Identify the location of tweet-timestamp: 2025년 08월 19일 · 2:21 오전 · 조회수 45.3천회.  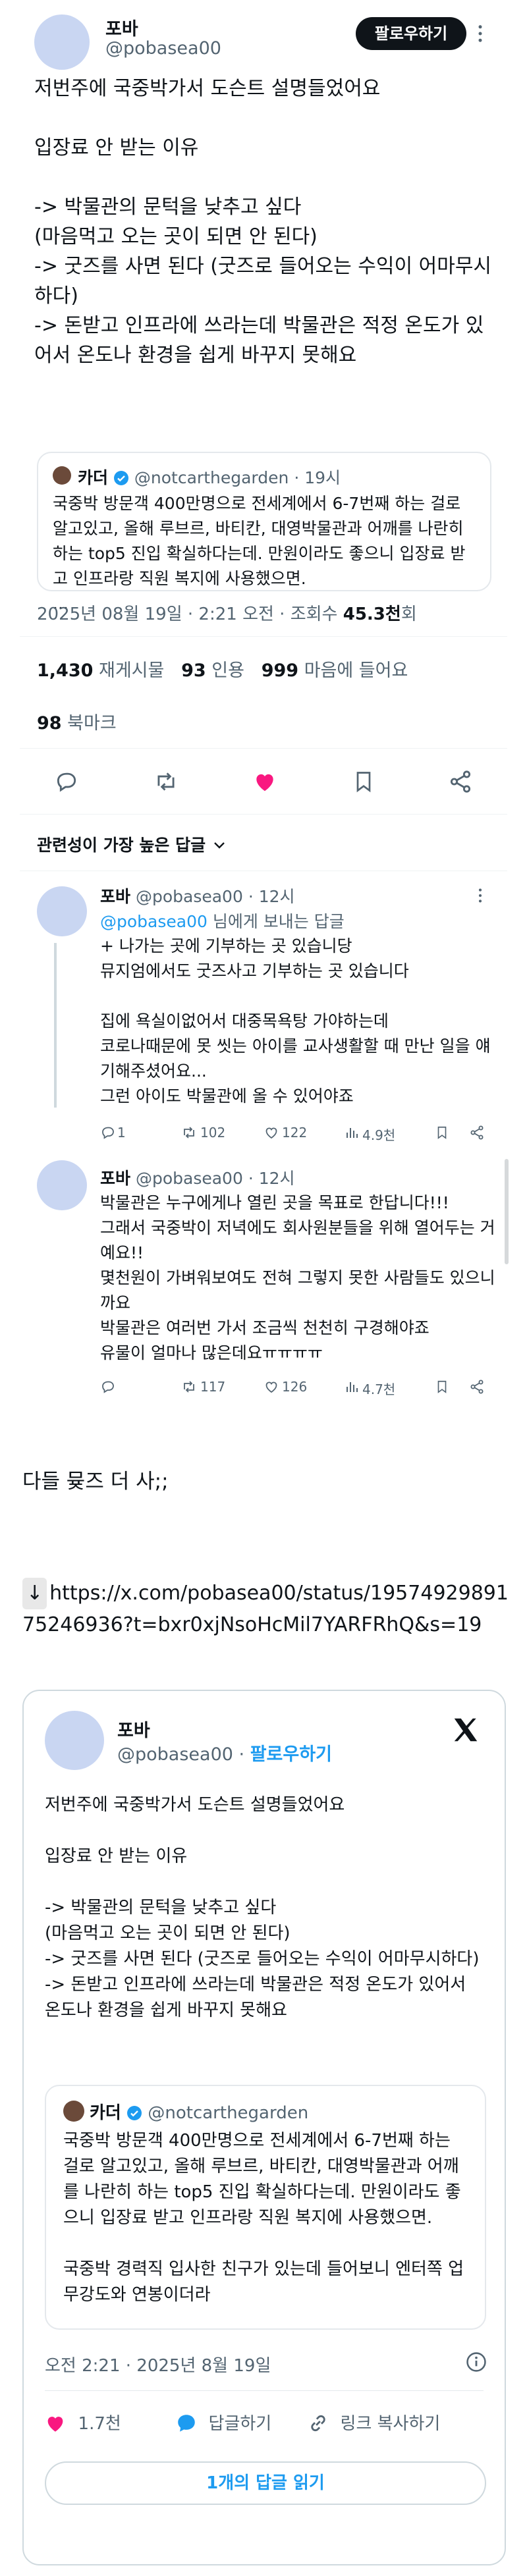
(227, 613).